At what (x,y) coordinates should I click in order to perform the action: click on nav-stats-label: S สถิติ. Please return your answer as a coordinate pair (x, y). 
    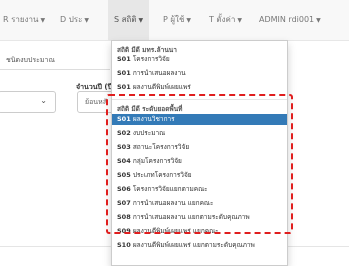
    Looking at the image, I should click on (125, 19).